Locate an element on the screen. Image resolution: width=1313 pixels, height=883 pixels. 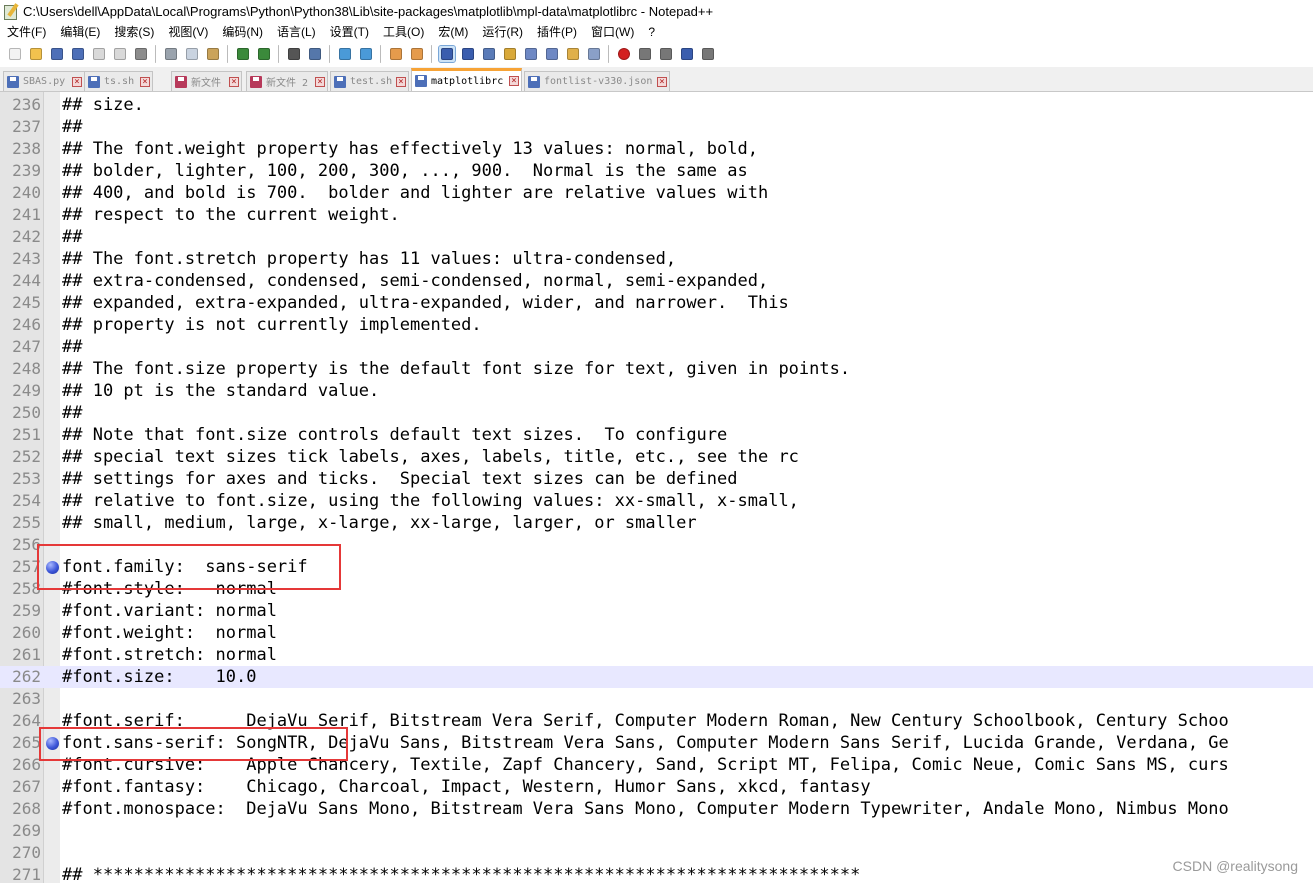
tab-6: fontlist-v330.json × is located at coordinates (597, 81).